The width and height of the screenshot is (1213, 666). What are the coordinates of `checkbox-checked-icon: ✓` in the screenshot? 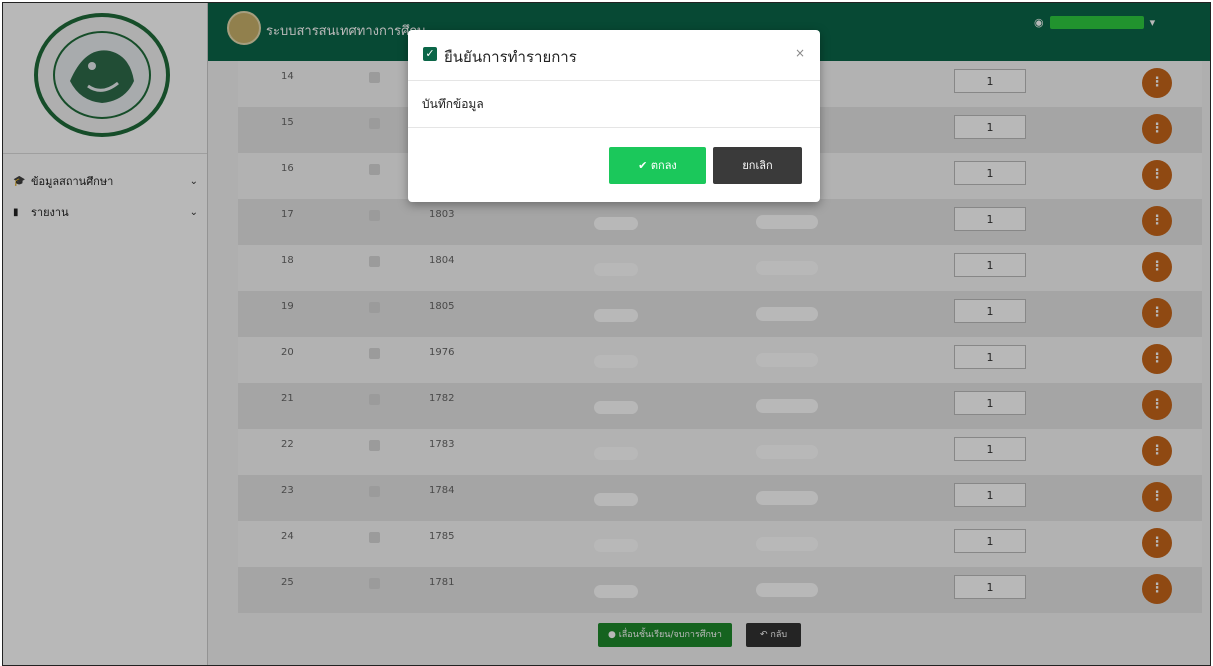 It's located at (430, 54).